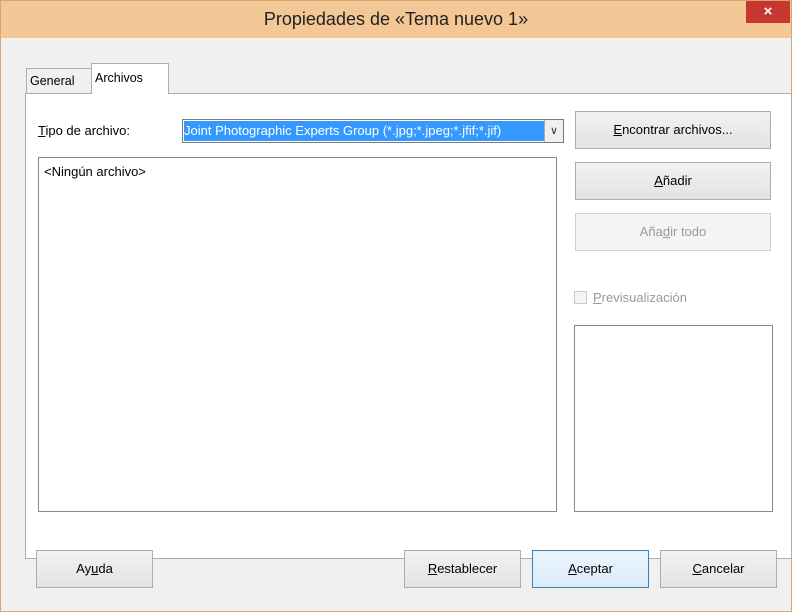 Image resolution: width=792 pixels, height=612 pixels. What do you see at coordinates (59, 80) in the screenshot?
I see `tab-general: General` at bounding box center [59, 80].